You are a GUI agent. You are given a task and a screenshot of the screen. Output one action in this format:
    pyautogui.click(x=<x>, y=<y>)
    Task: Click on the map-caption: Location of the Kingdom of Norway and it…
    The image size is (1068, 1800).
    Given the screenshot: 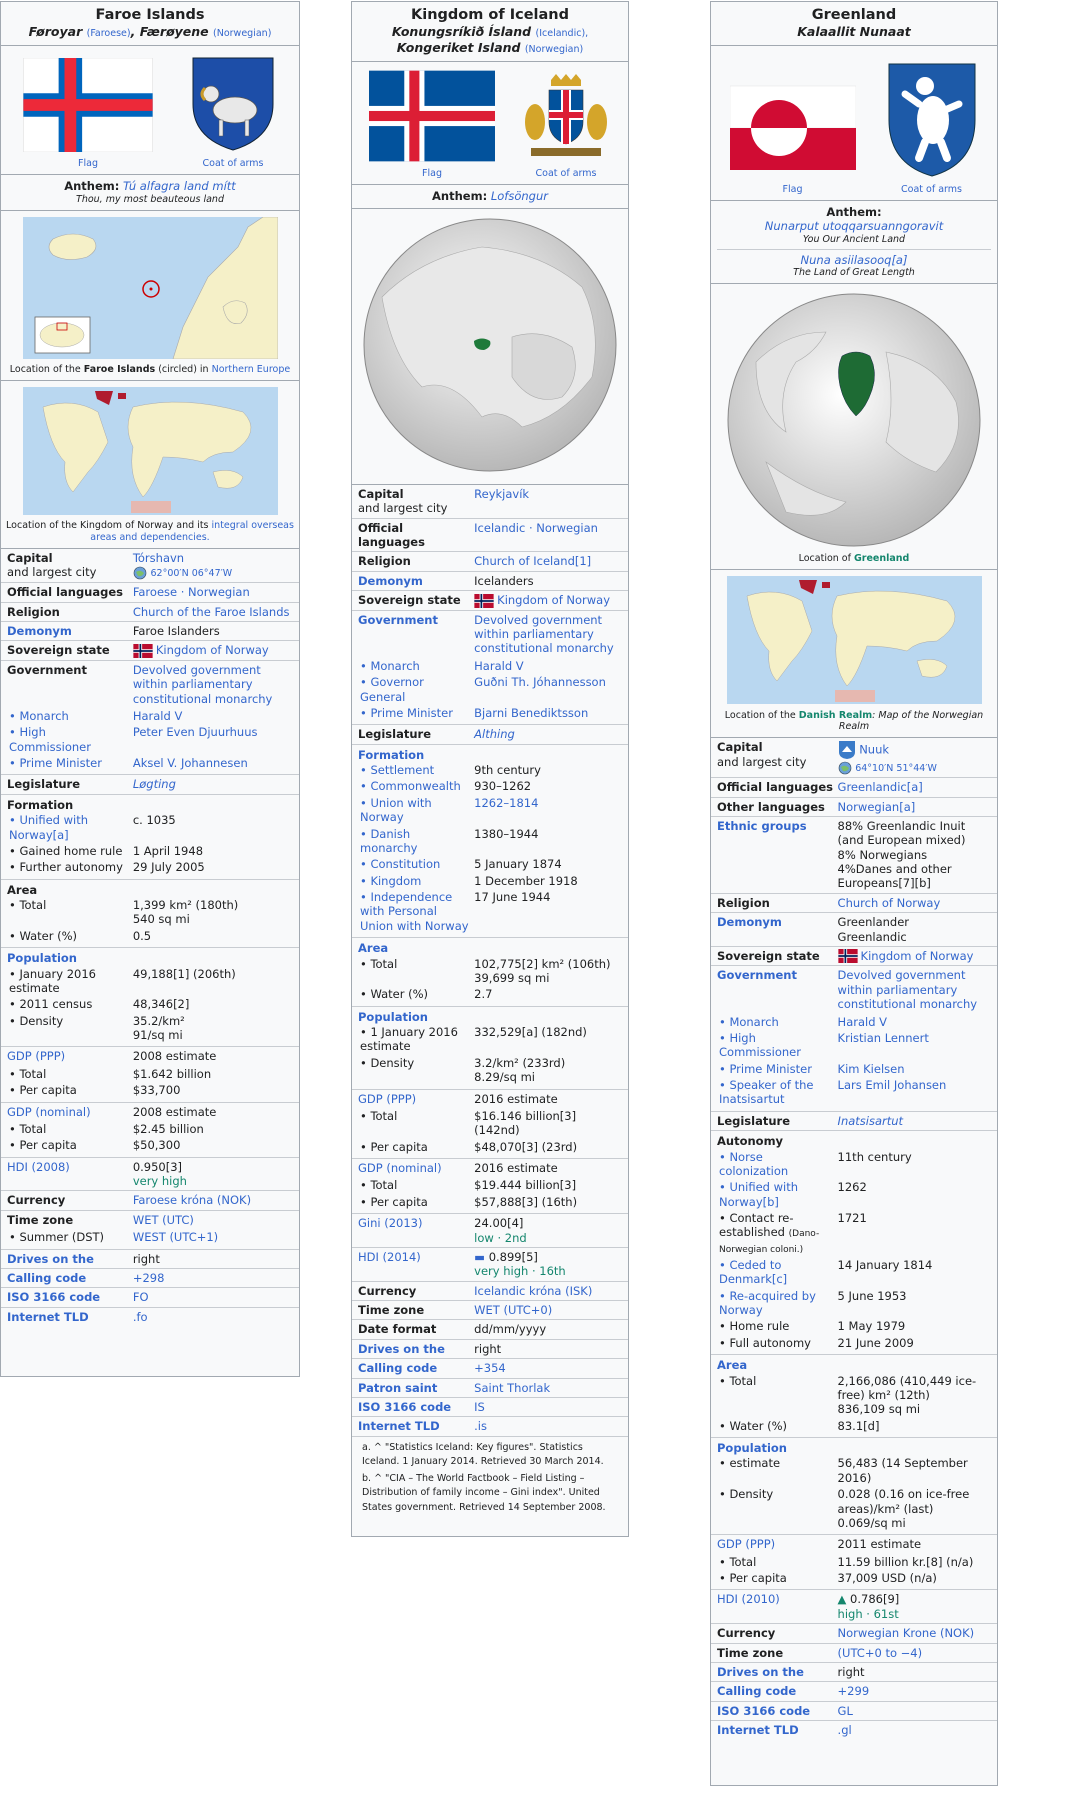 What is the action you would take?
    pyautogui.click(x=150, y=531)
    